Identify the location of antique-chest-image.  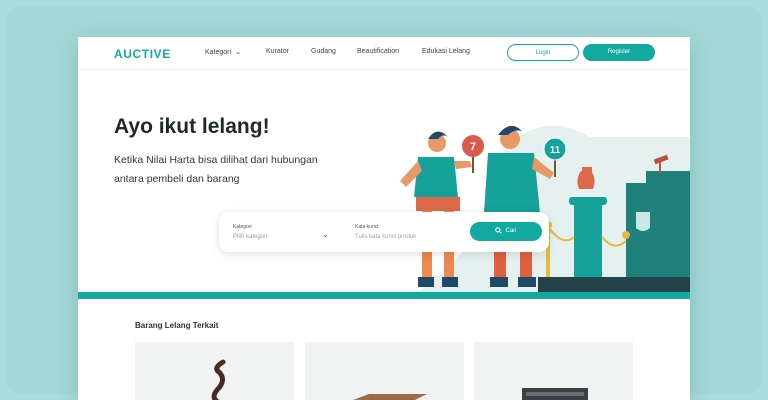
(555, 394).